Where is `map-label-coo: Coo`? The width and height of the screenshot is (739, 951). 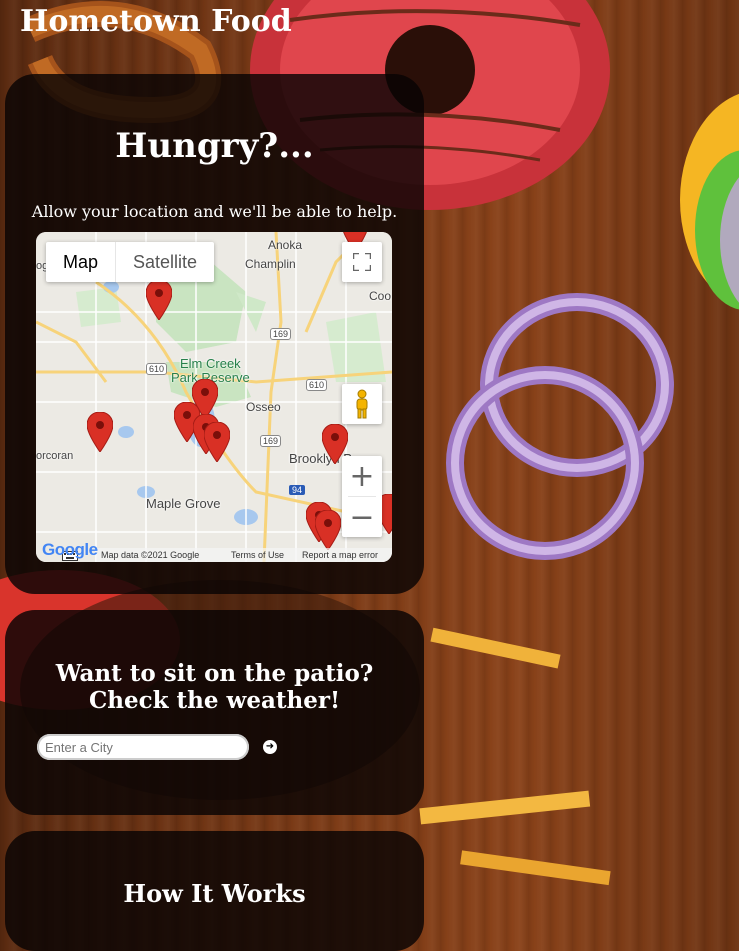
map-label-coo: Coo is located at coordinates (380, 296).